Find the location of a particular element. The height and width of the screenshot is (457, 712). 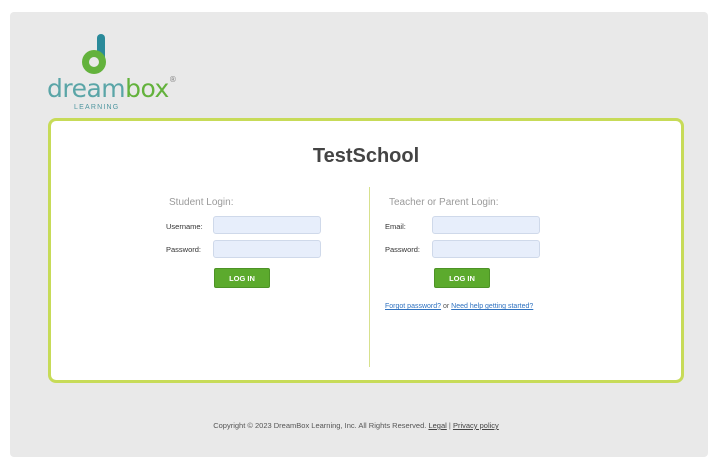

teacher-email-input is located at coordinates (486, 225).